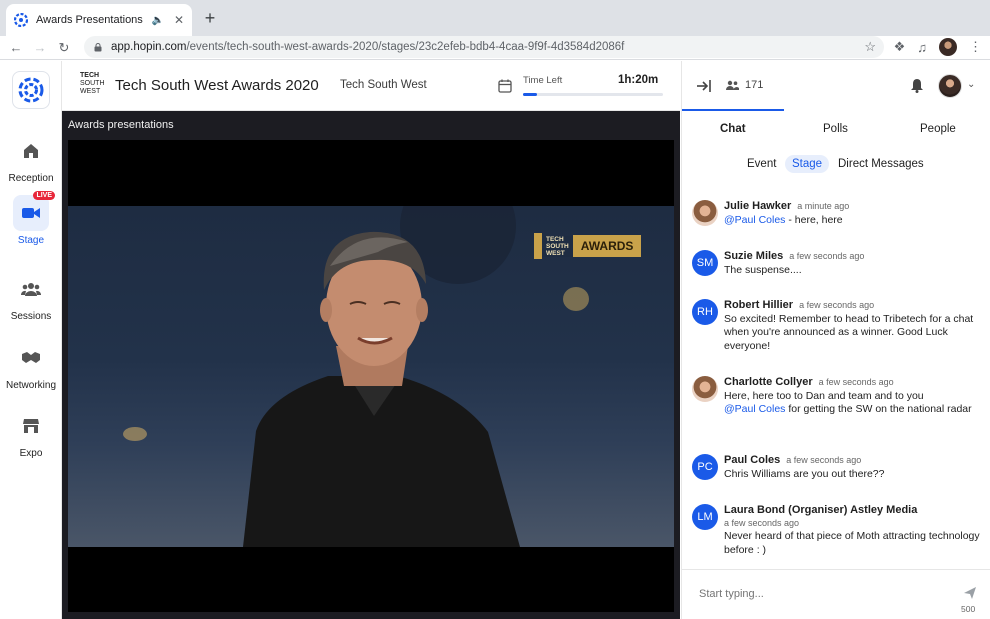 The height and width of the screenshot is (619, 990). Describe the element at coordinates (44, 195) in the screenshot. I see `live-badge: LIVE` at that location.